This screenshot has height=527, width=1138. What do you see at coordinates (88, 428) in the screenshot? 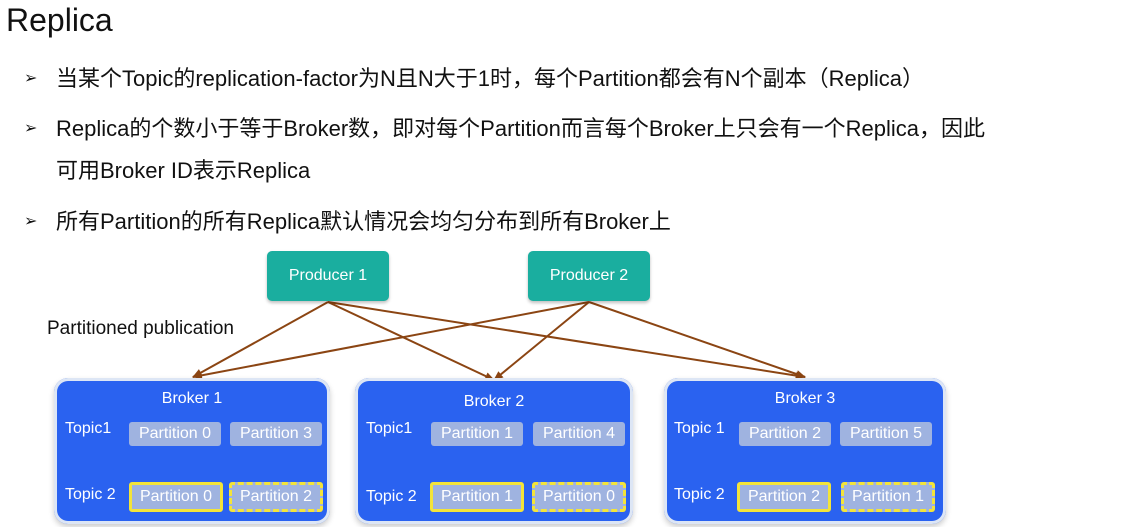
I see `broker-1-topic1-label: Topic1` at bounding box center [88, 428].